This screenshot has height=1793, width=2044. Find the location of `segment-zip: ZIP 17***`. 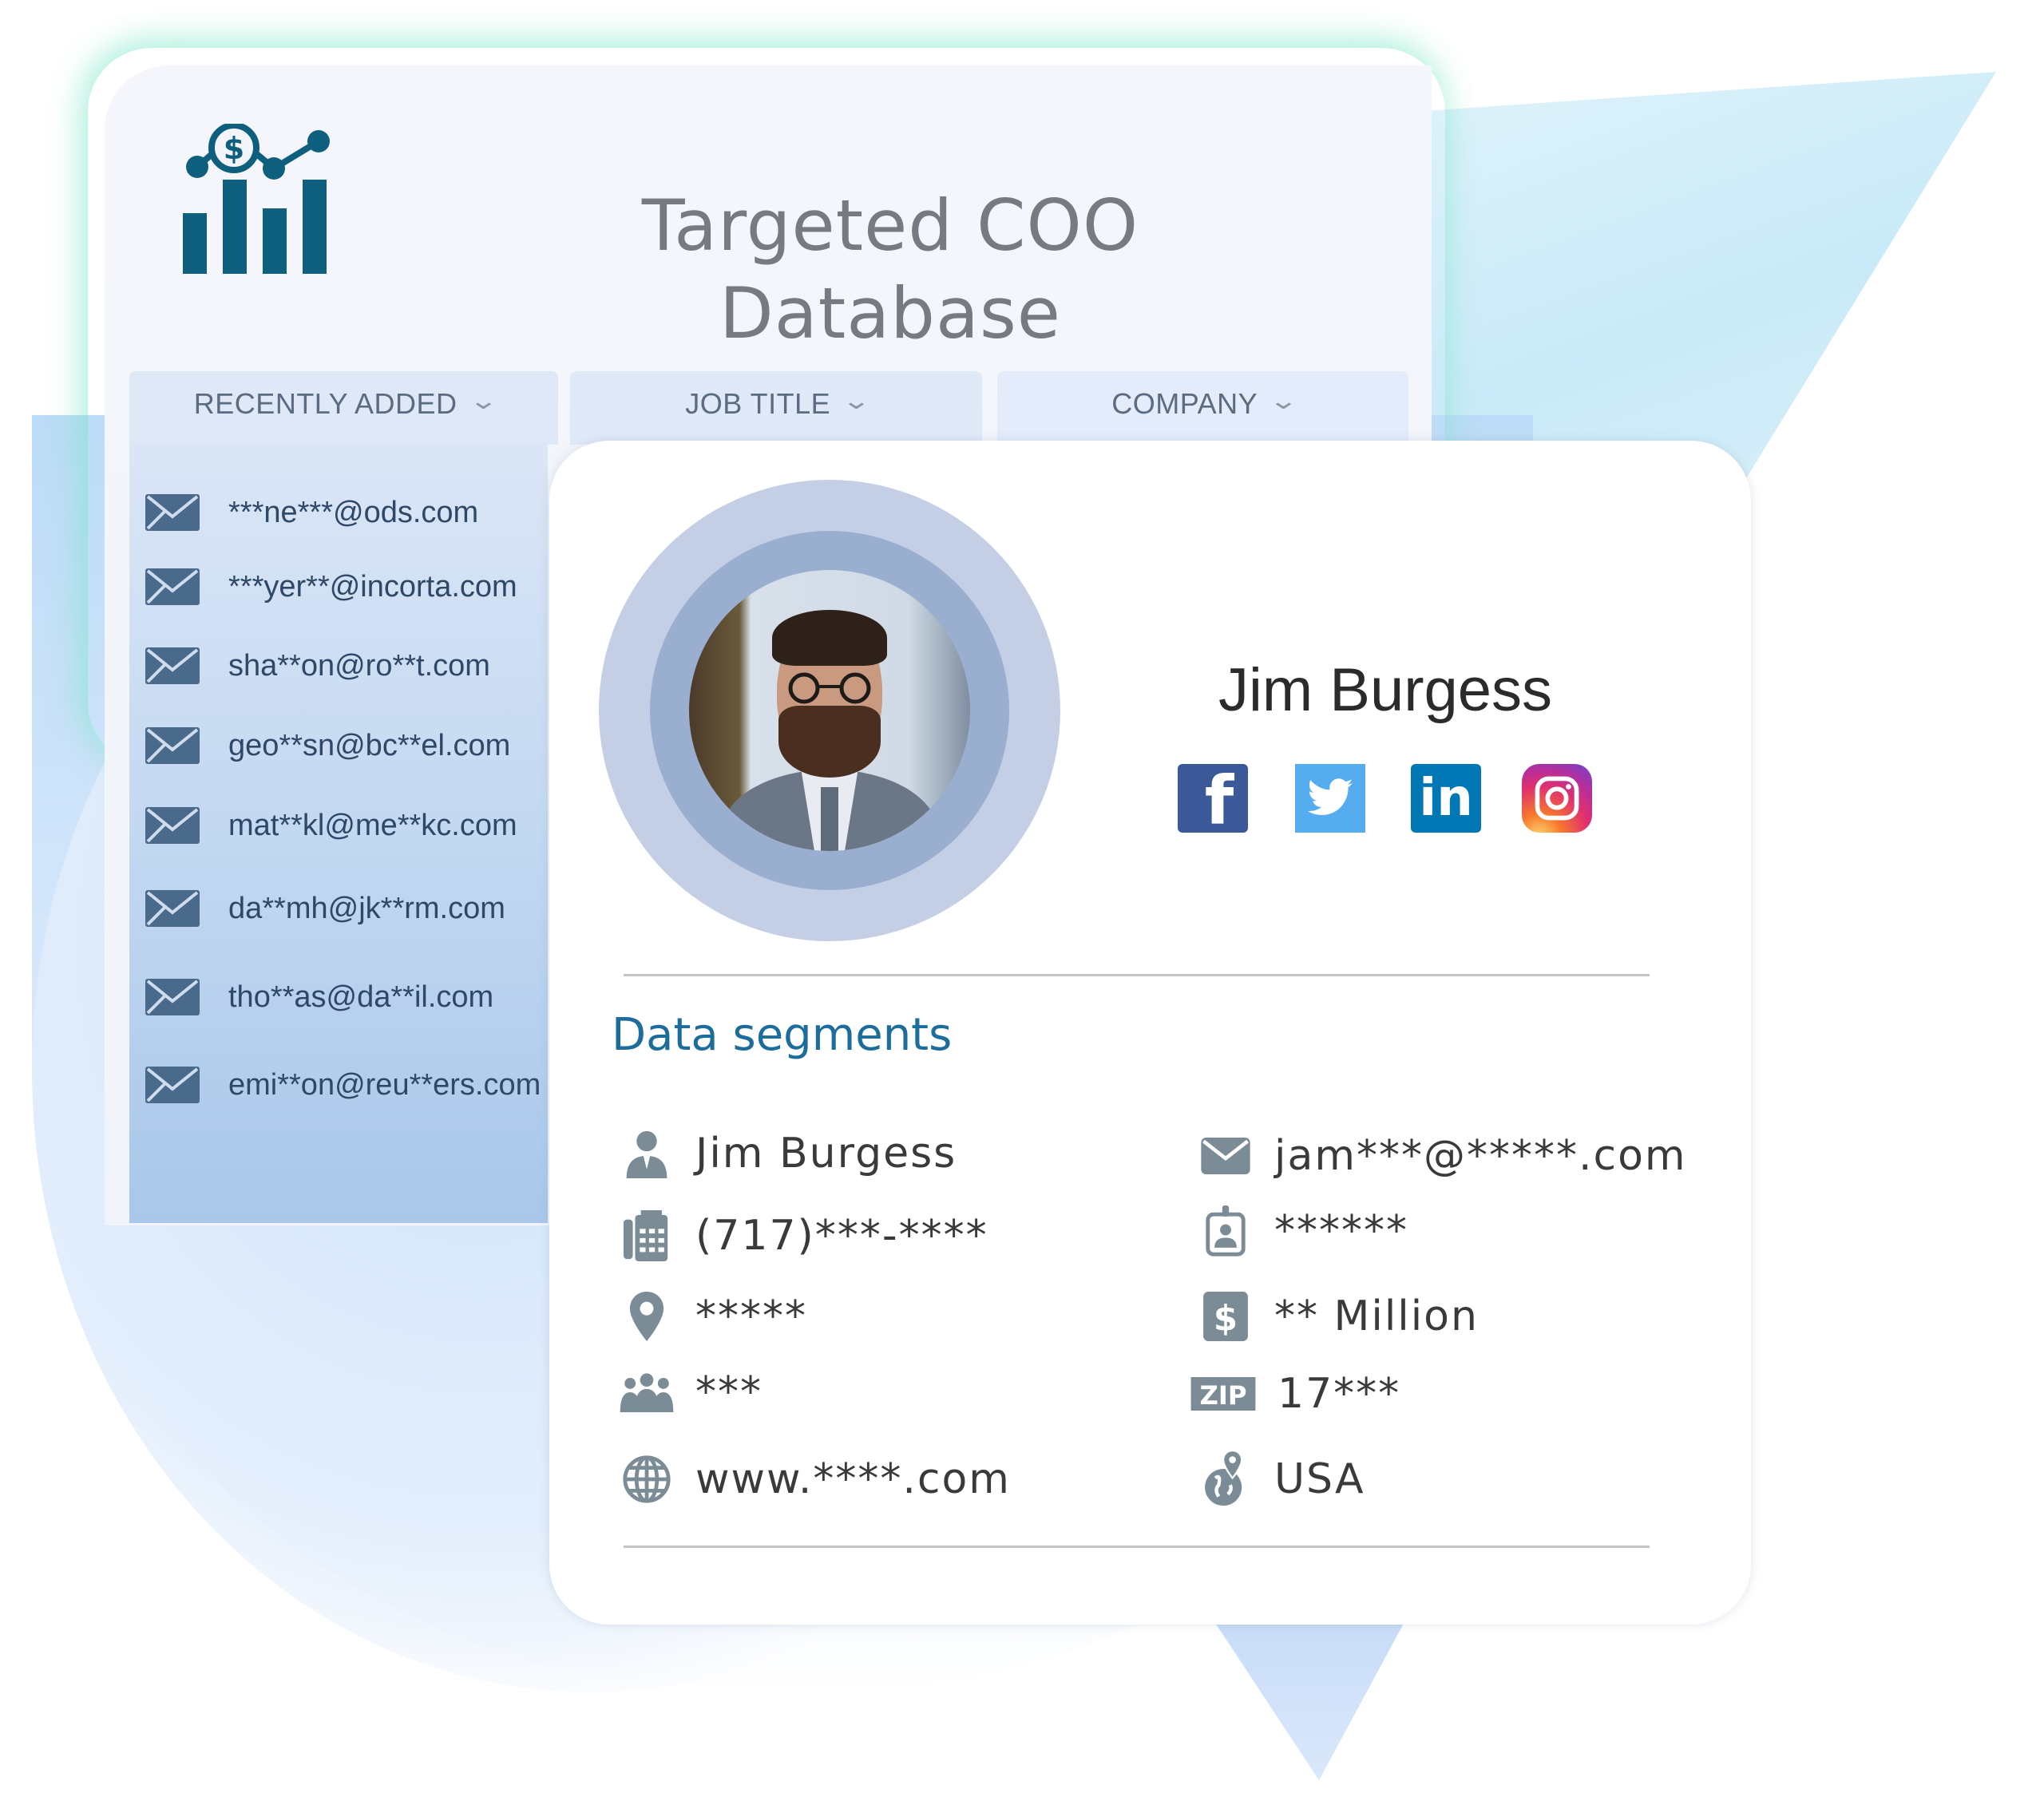

segment-zip: ZIP 17*** is located at coordinates (1295, 1394).